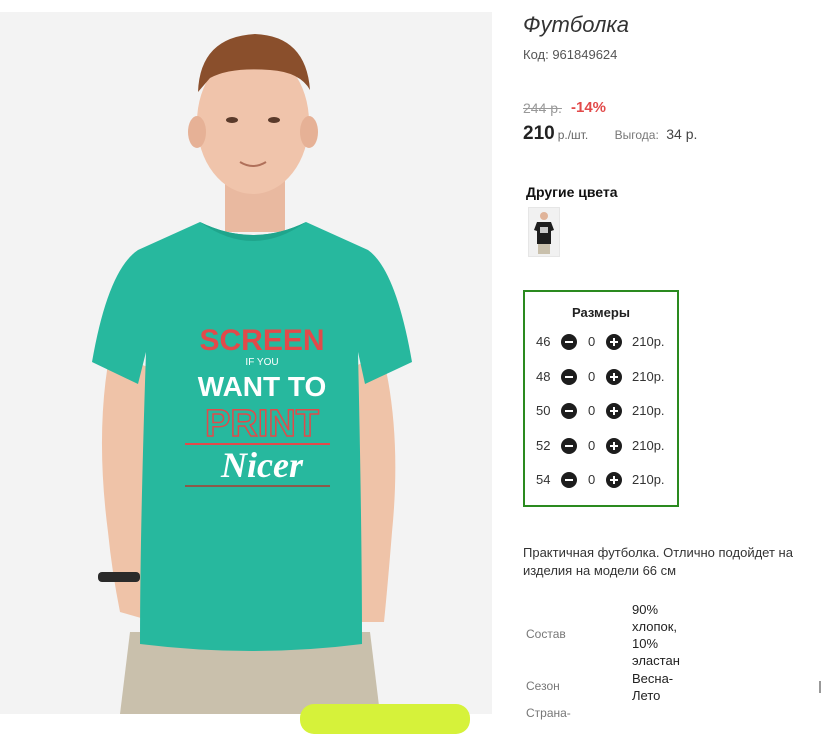 This screenshot has height=734, width=823. What do you see at coordinates (573, 135) in the screenshot?
I see `price-unit: р./шт.` at bounding box center [573, 135].